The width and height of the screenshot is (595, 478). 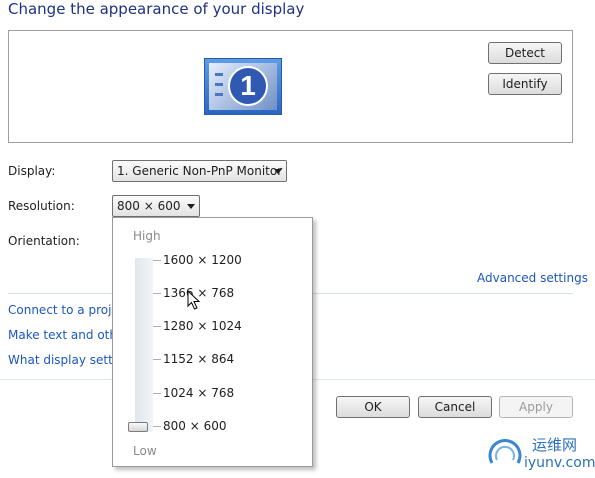 What do you see at coordinates (505, 451) in the screenshot?
I see `watermark-logo-icon` at bounding box center [505, 451].